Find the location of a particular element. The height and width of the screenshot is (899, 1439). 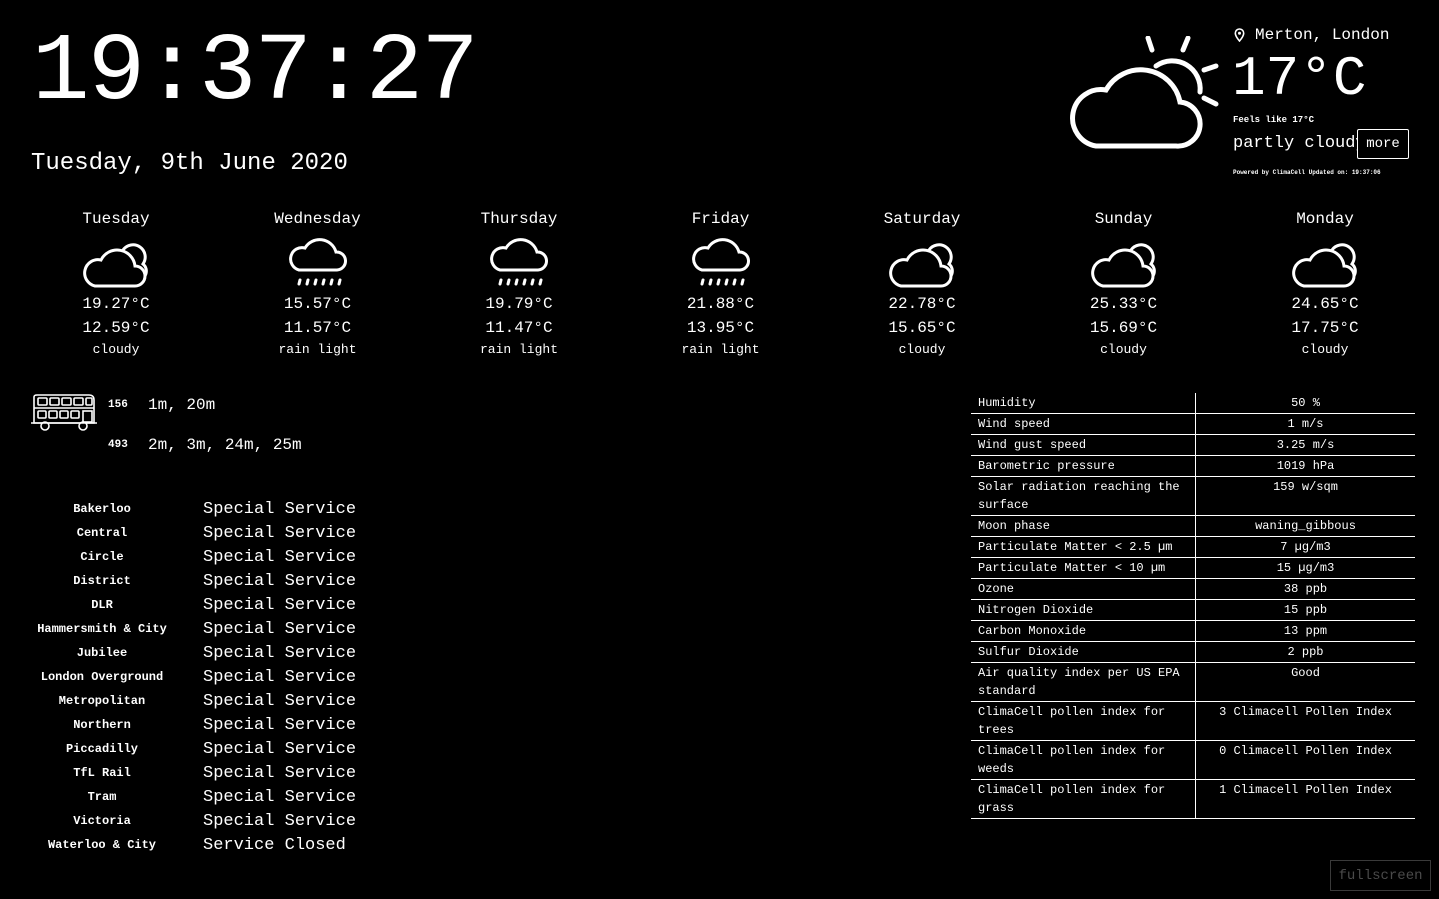

bus-route-row: 156 1m, 20m is located at coordinates (161, 405).